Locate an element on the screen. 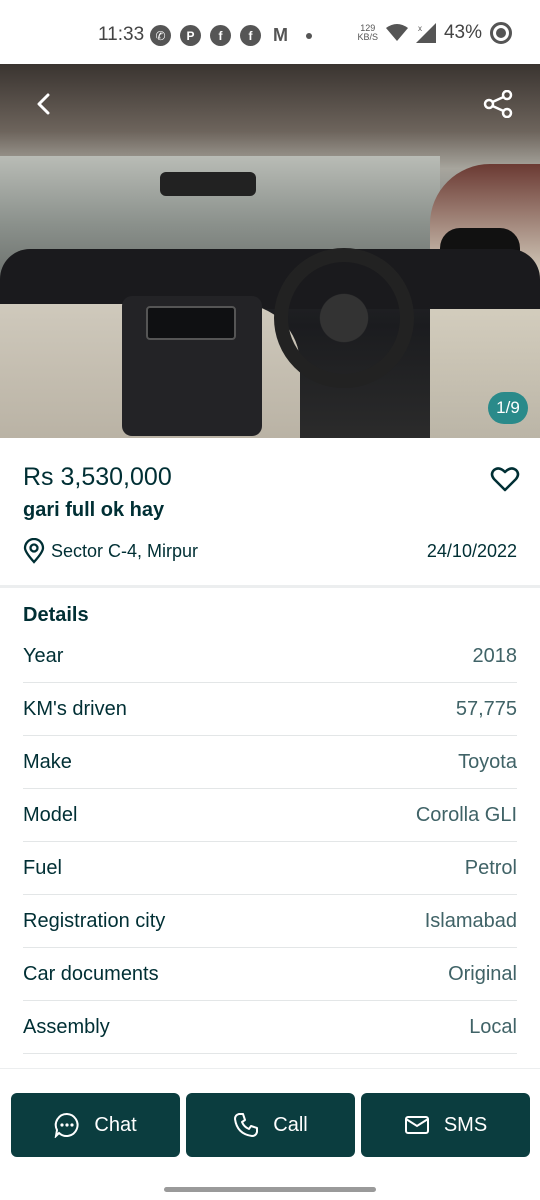  call-button: Call is located at coordinates (270, 1125).